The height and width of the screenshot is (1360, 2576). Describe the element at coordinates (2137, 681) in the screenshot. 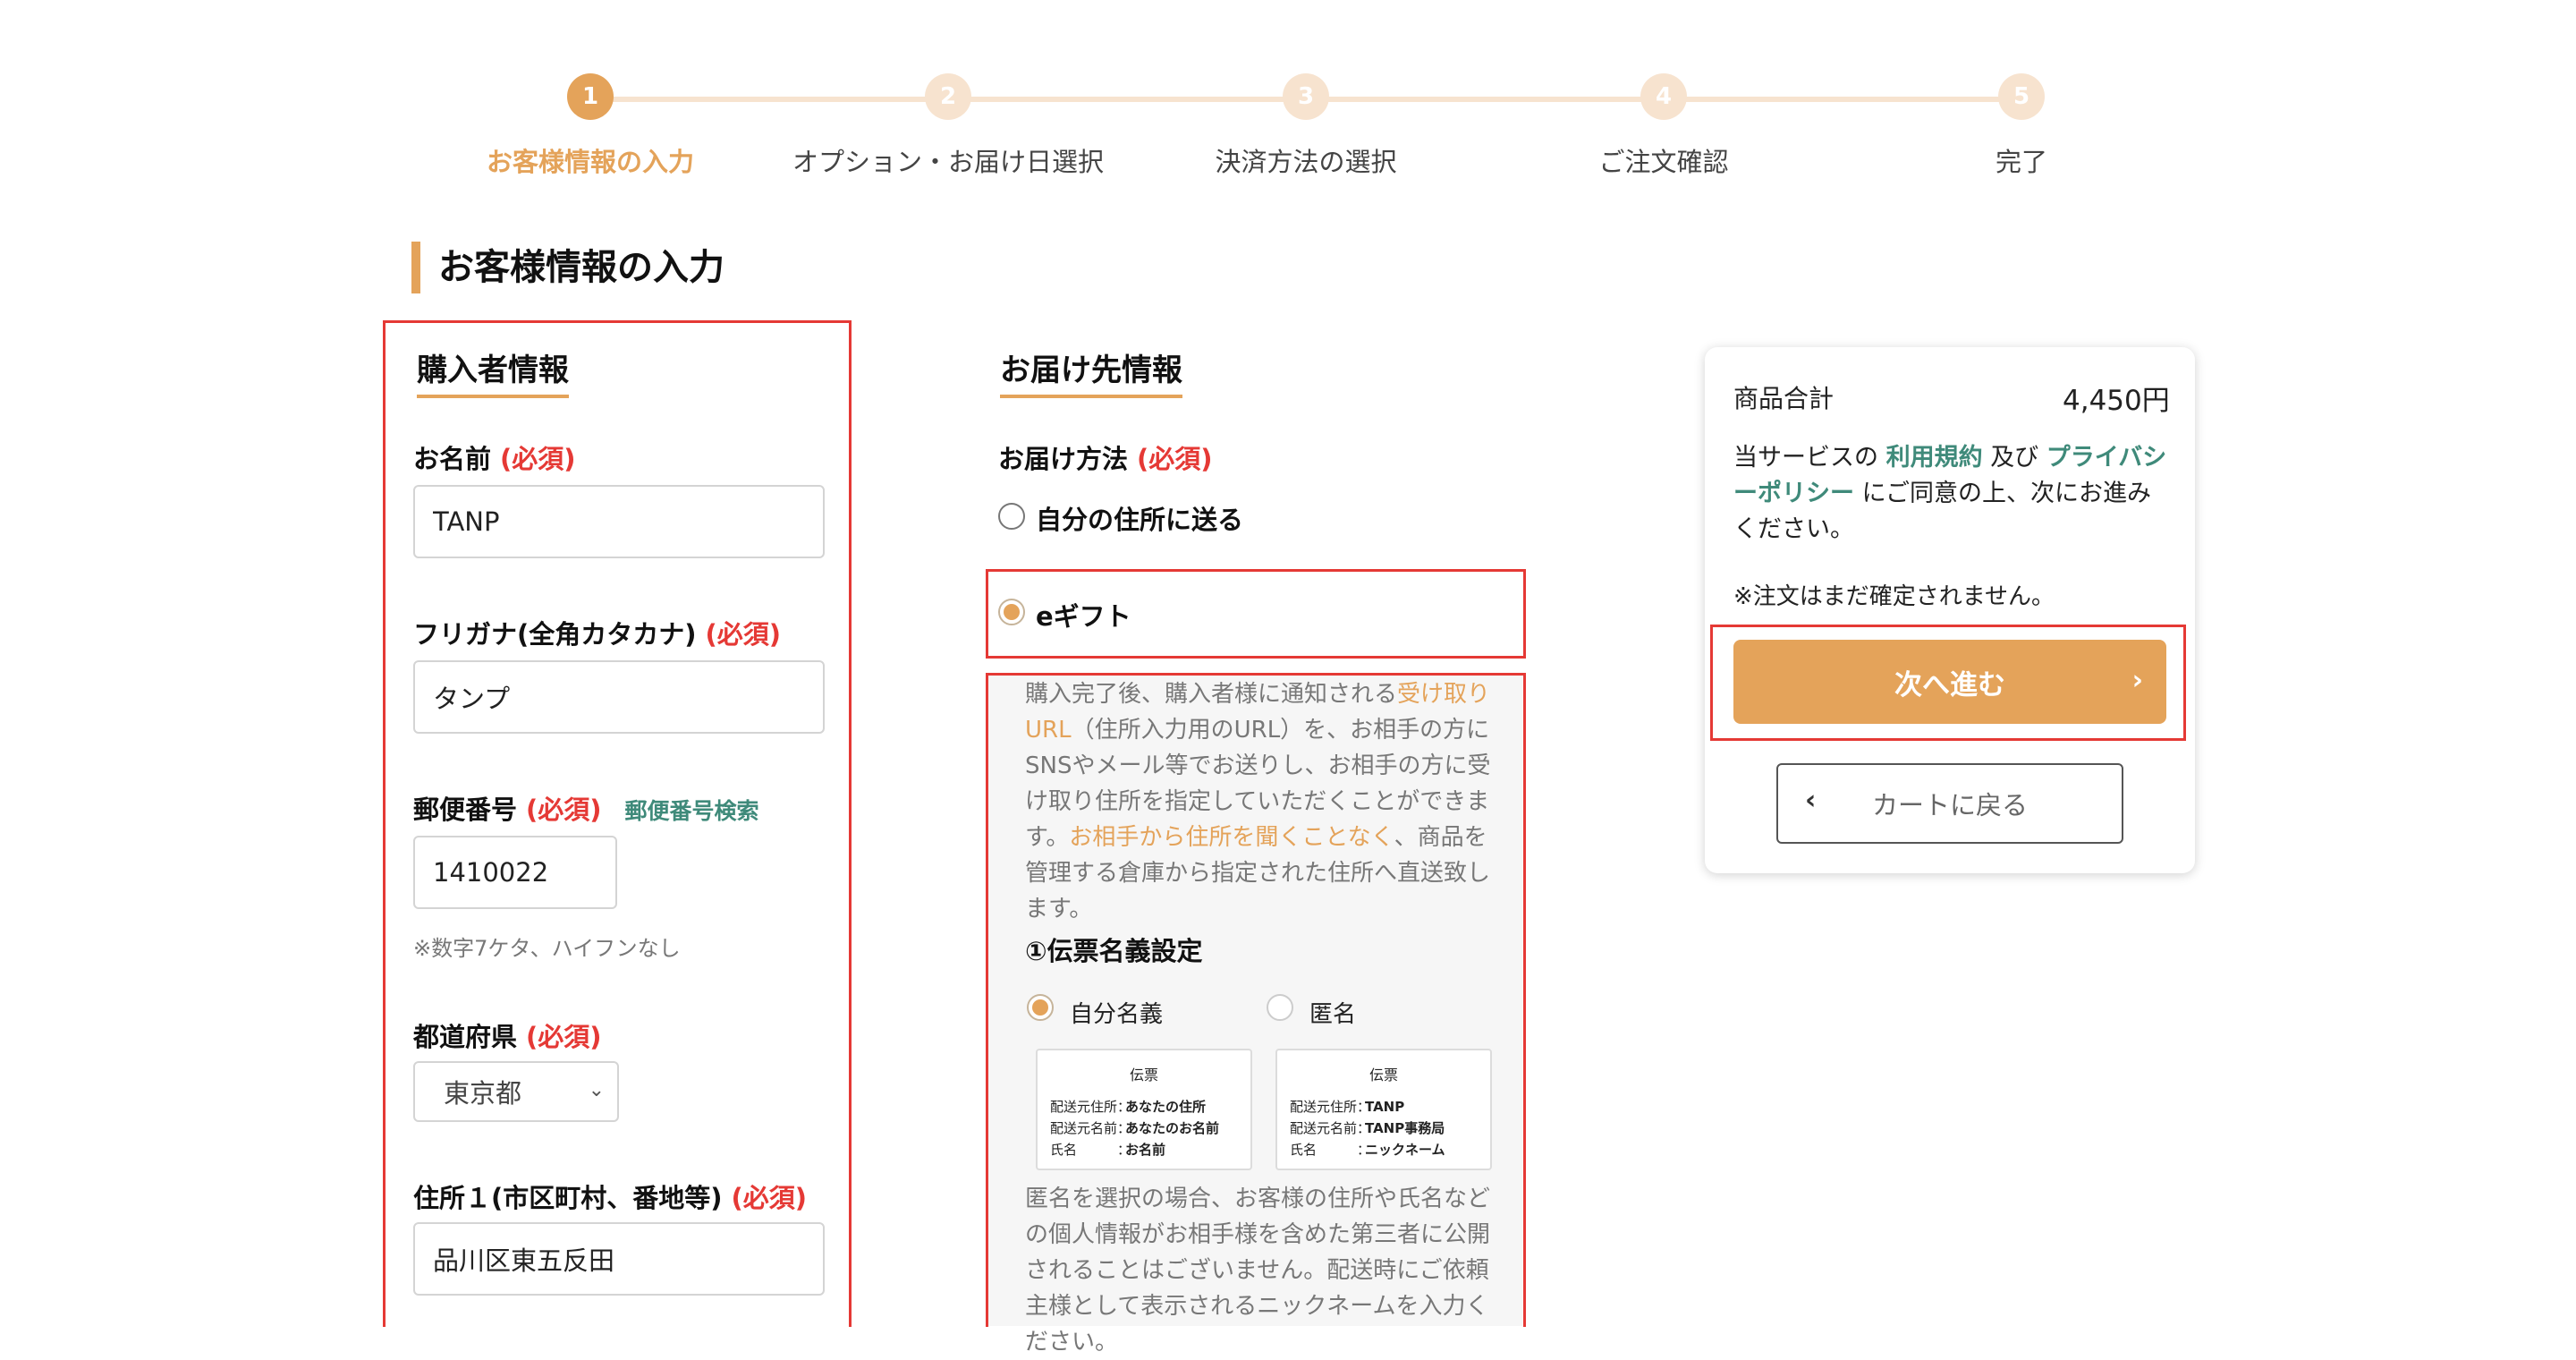

I see `chevron-right-icon: ›` at that location.